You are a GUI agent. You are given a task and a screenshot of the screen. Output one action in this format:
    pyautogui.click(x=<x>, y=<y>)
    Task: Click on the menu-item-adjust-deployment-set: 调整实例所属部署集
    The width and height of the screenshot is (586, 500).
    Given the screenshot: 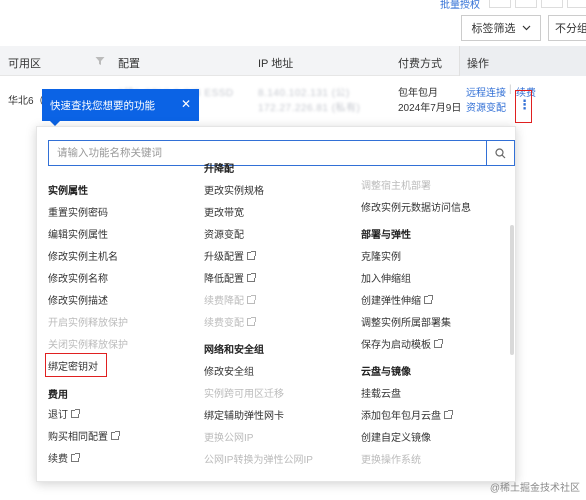 What is the action you would take?
    pyautogui.click(x=406, y=321)
    